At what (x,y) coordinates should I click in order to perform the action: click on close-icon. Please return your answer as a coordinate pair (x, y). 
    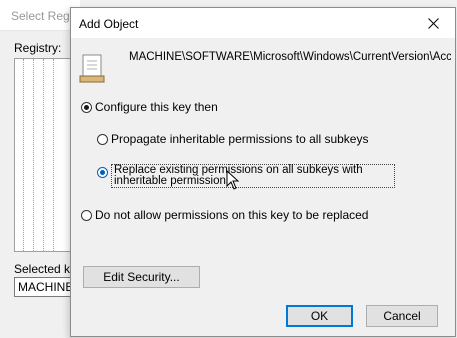
    Looking at the image, I should click on (433, 23).